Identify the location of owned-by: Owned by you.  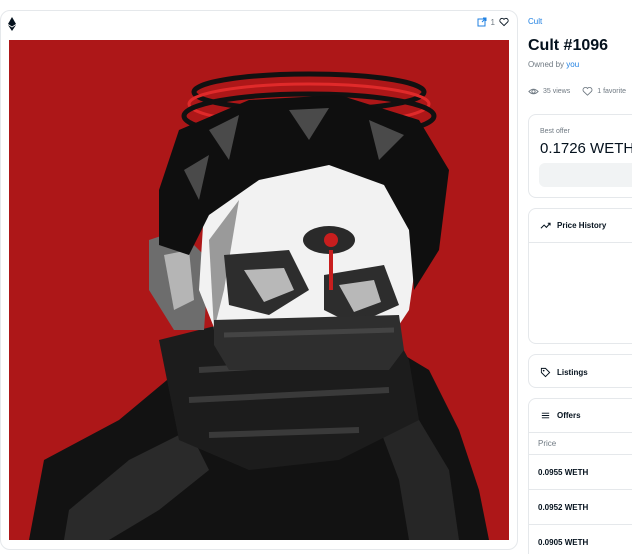
(553, 64).